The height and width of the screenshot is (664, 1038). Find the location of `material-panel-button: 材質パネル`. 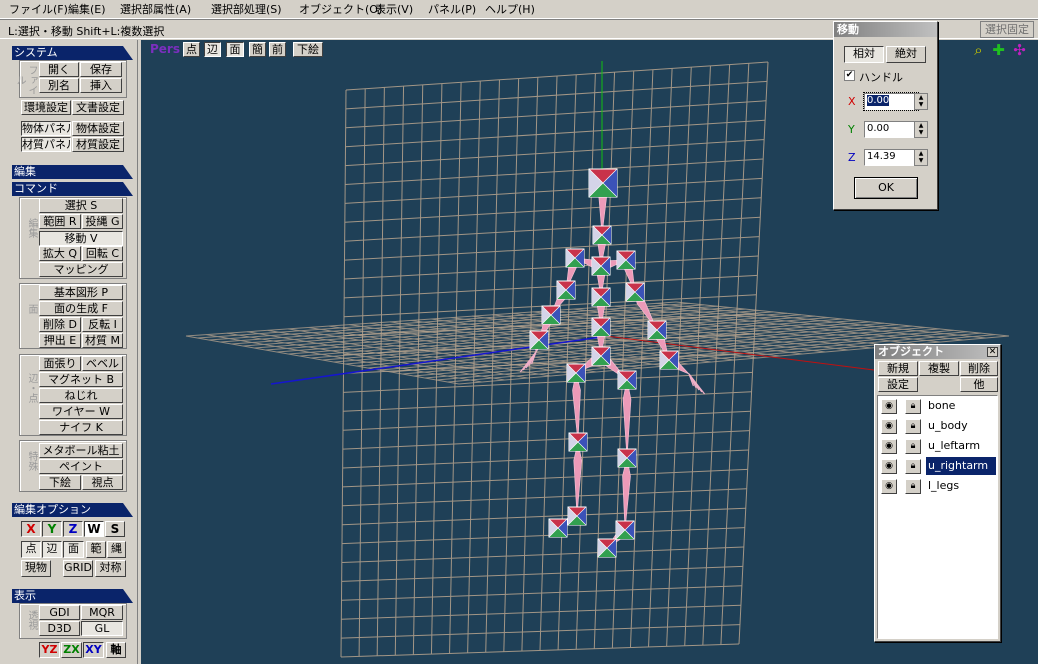

material-panel-button: 材質パネル is located at coordinates (46, 144).